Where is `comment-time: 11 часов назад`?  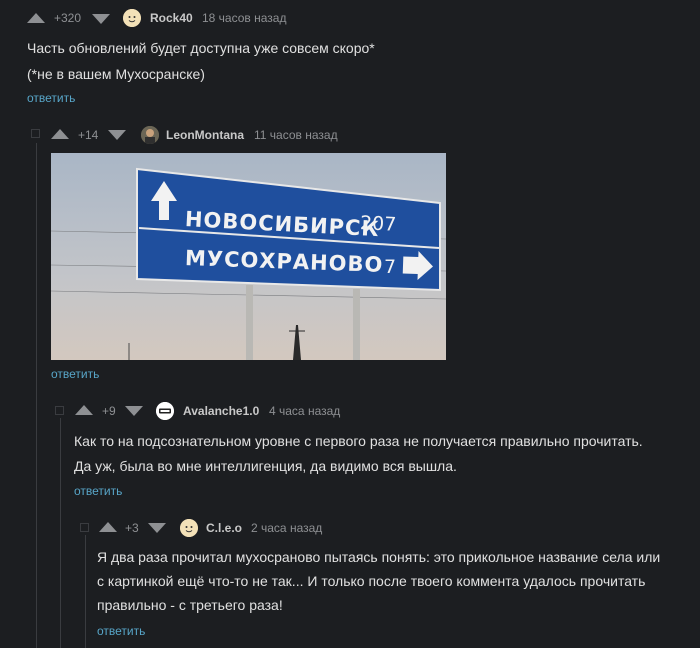 comment-time: 11 часов назад is located at coordinates (296, 135).